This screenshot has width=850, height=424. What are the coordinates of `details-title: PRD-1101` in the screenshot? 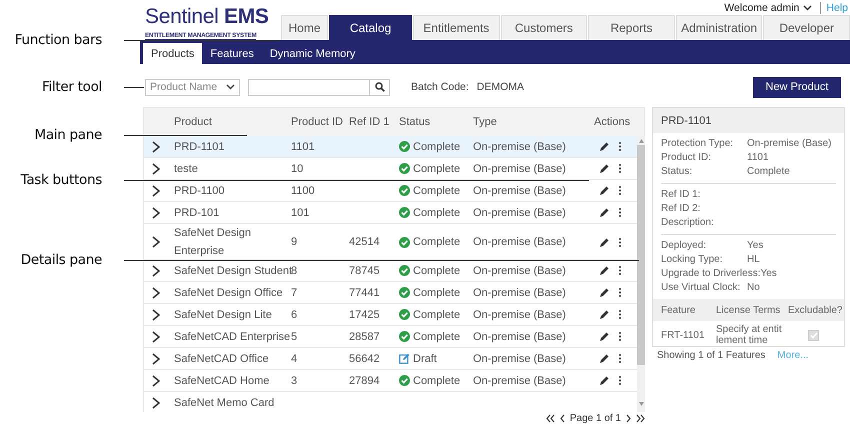 It's located at (686, 120).